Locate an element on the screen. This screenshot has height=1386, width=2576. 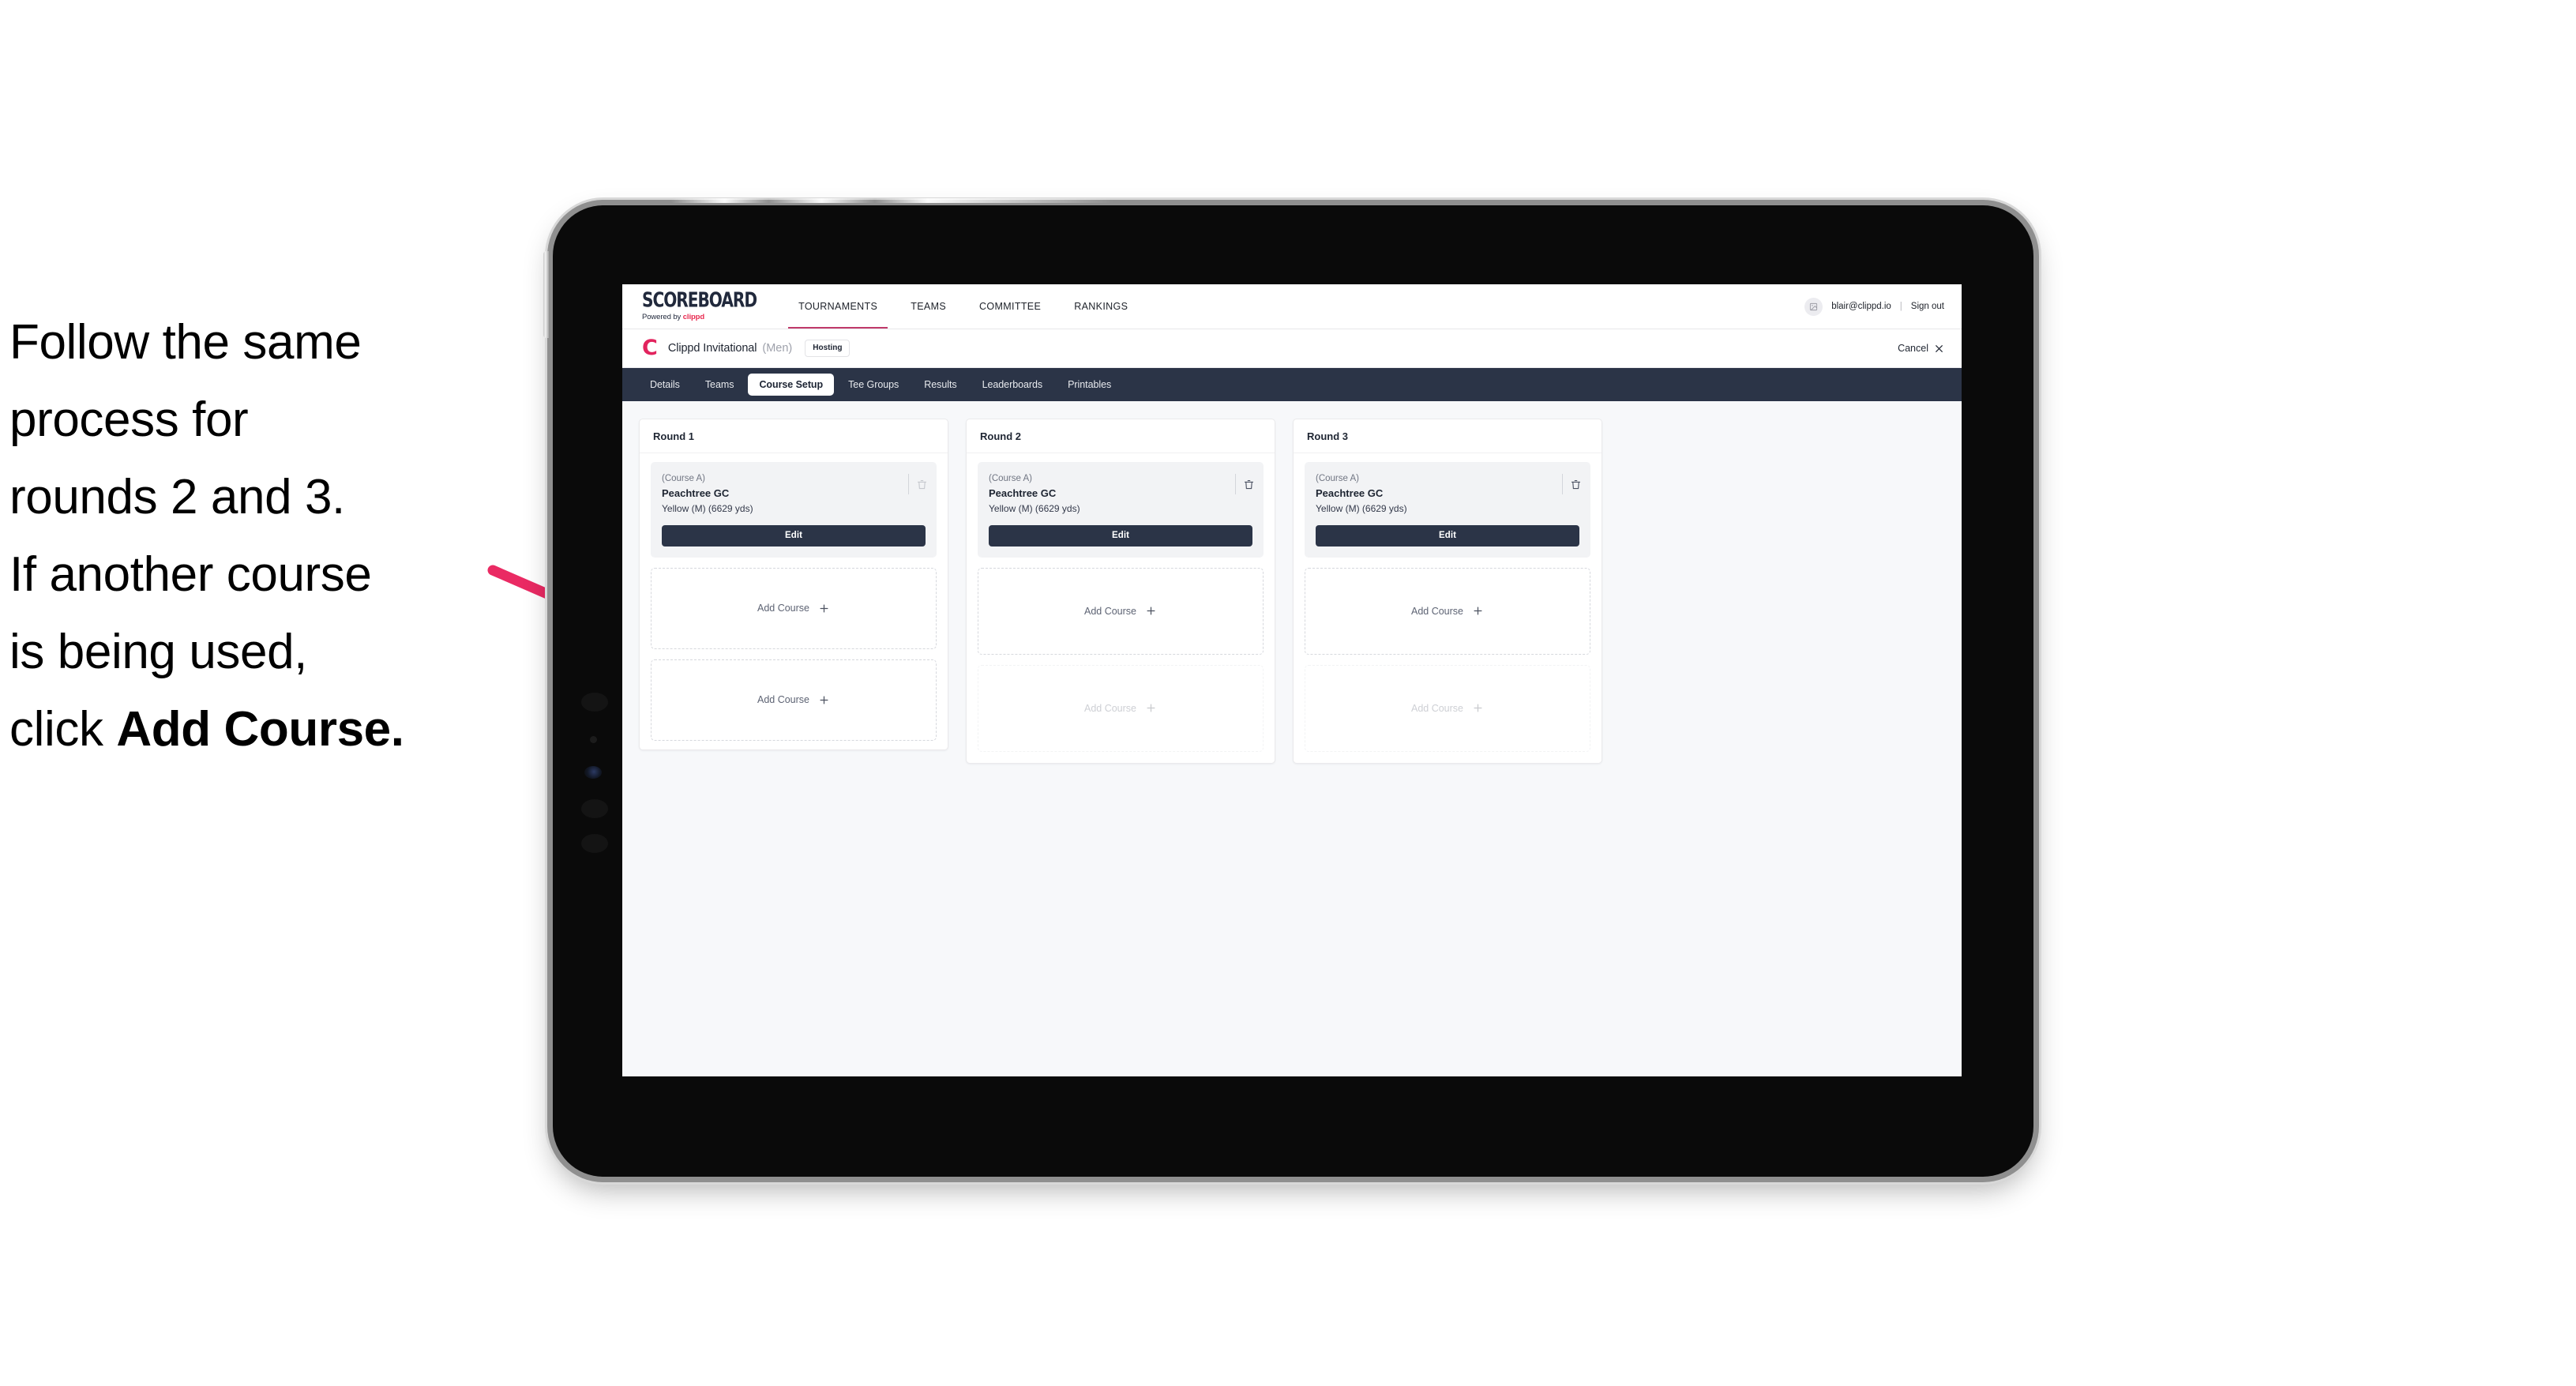
caption-line-4: If another course is located at coordinates (190, 574).